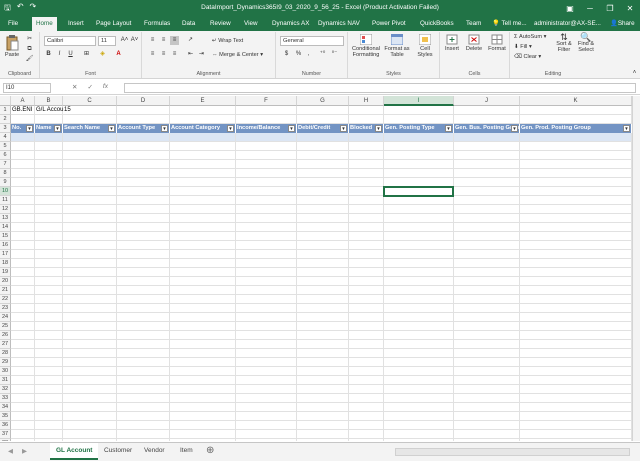 This screenshot has height=461, width=640. What do you see at coordinates (523, 47) in the screenshot?
I see `fill-button: ⬇ Fill ▾` at bounding box center [523, 47].